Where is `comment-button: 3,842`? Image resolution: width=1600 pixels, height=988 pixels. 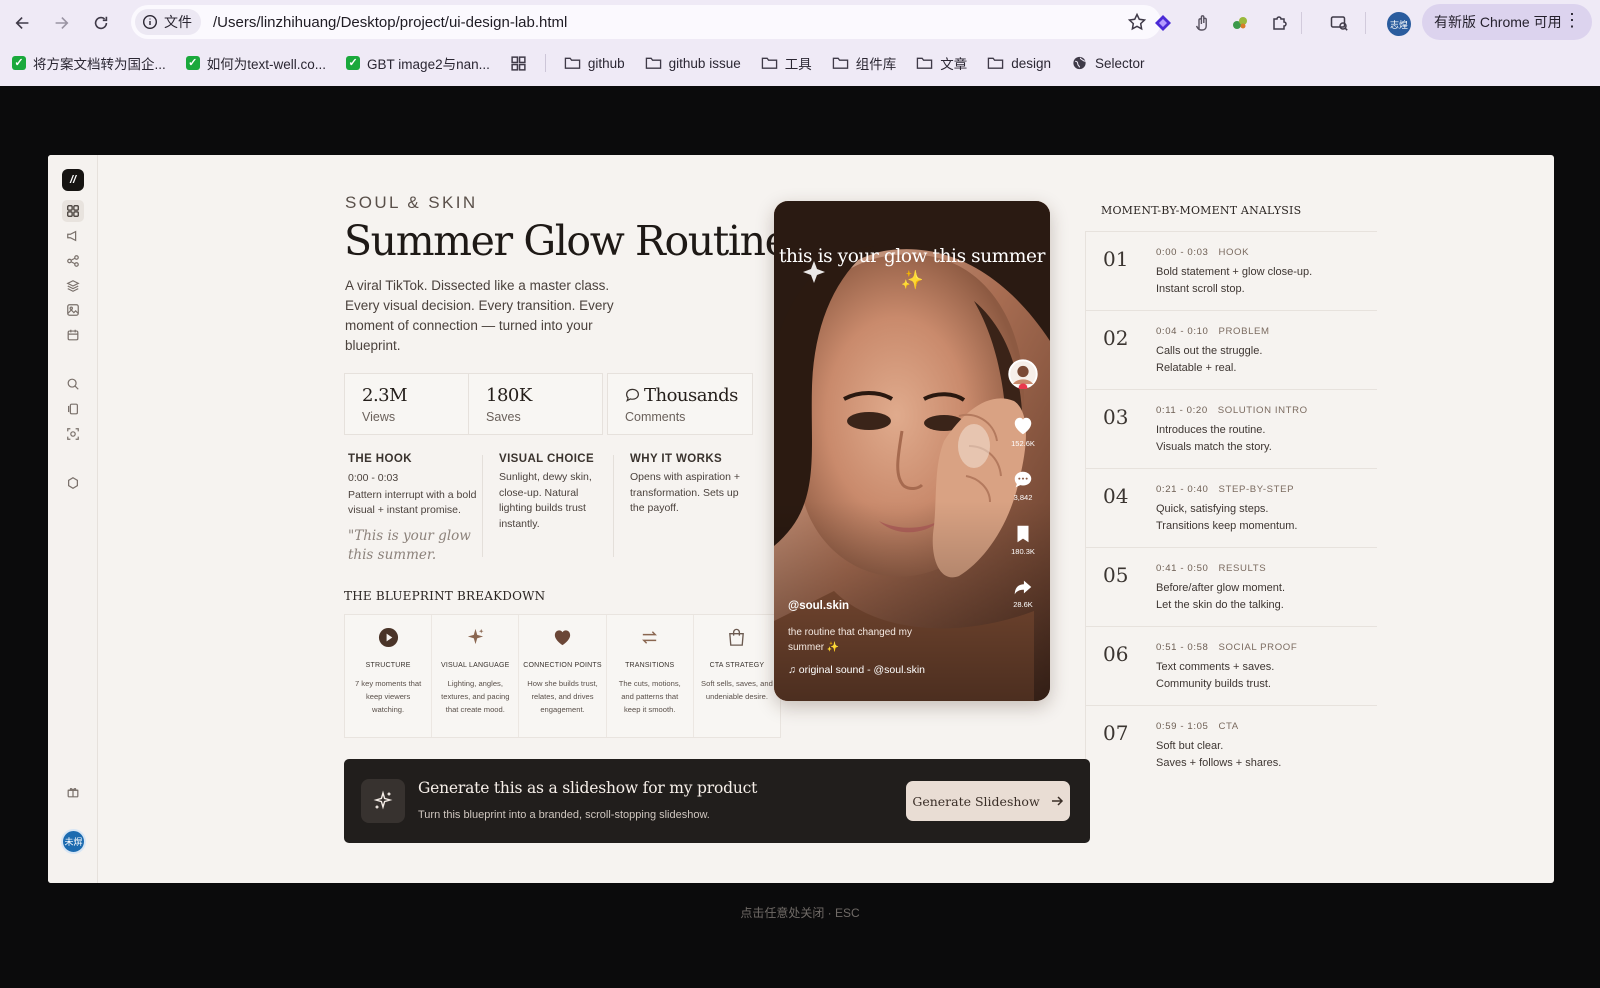
comment-button: 3,842 is located at coordinates (1023, 485).